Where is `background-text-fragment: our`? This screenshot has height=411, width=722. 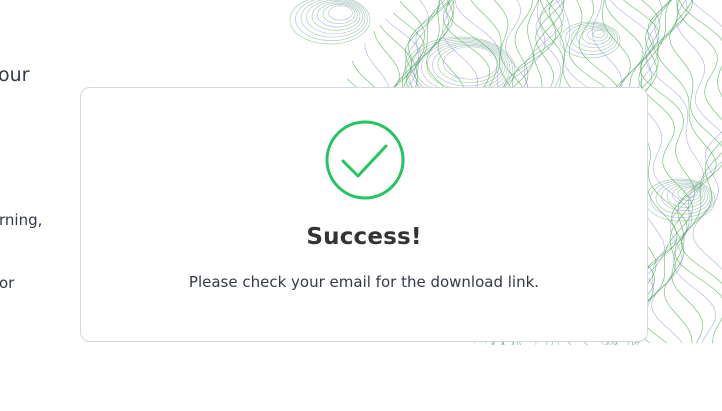 background-text-fragment: our is located at coordinates (15, 75).